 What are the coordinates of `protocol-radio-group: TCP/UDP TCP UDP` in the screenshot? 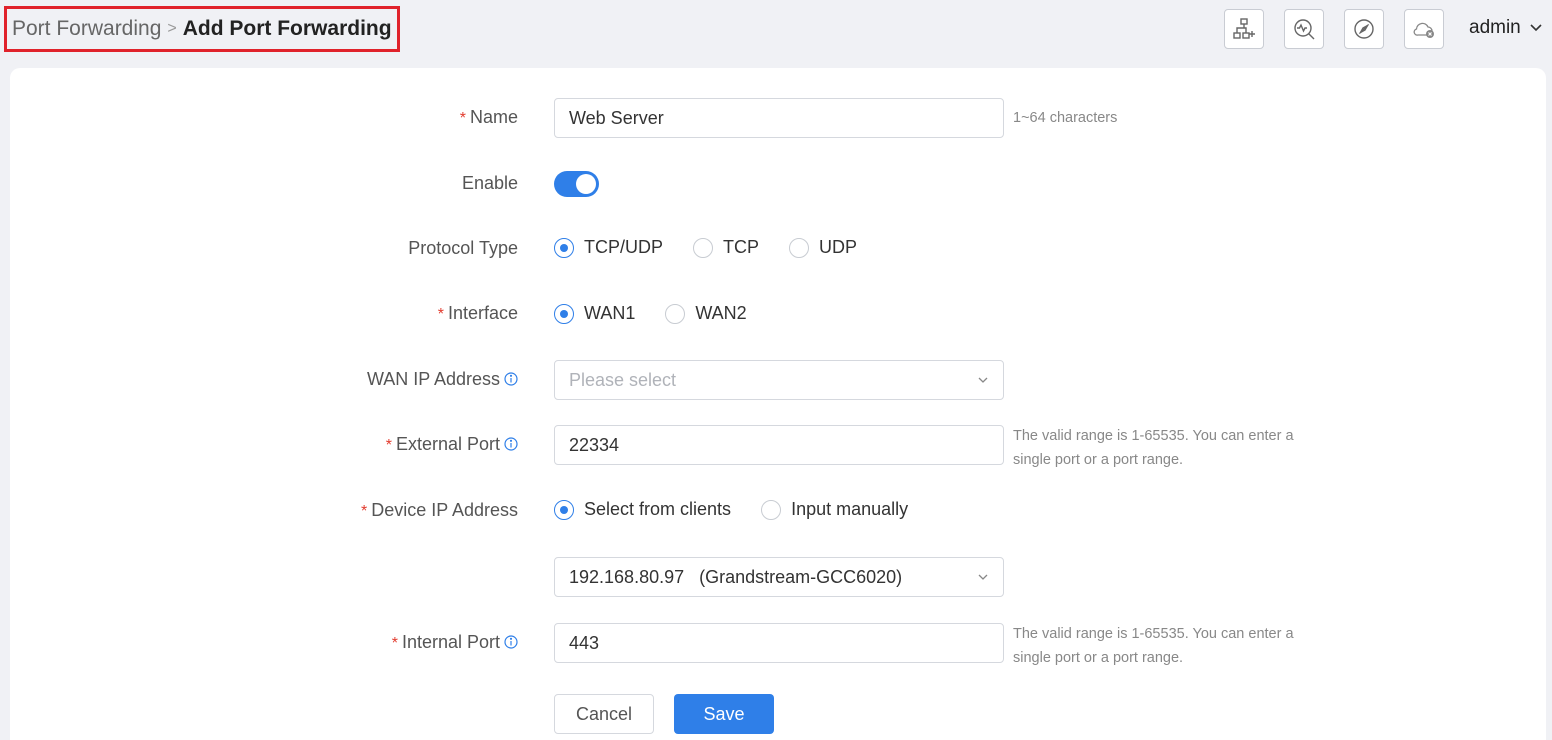 It's located at (720, 247).